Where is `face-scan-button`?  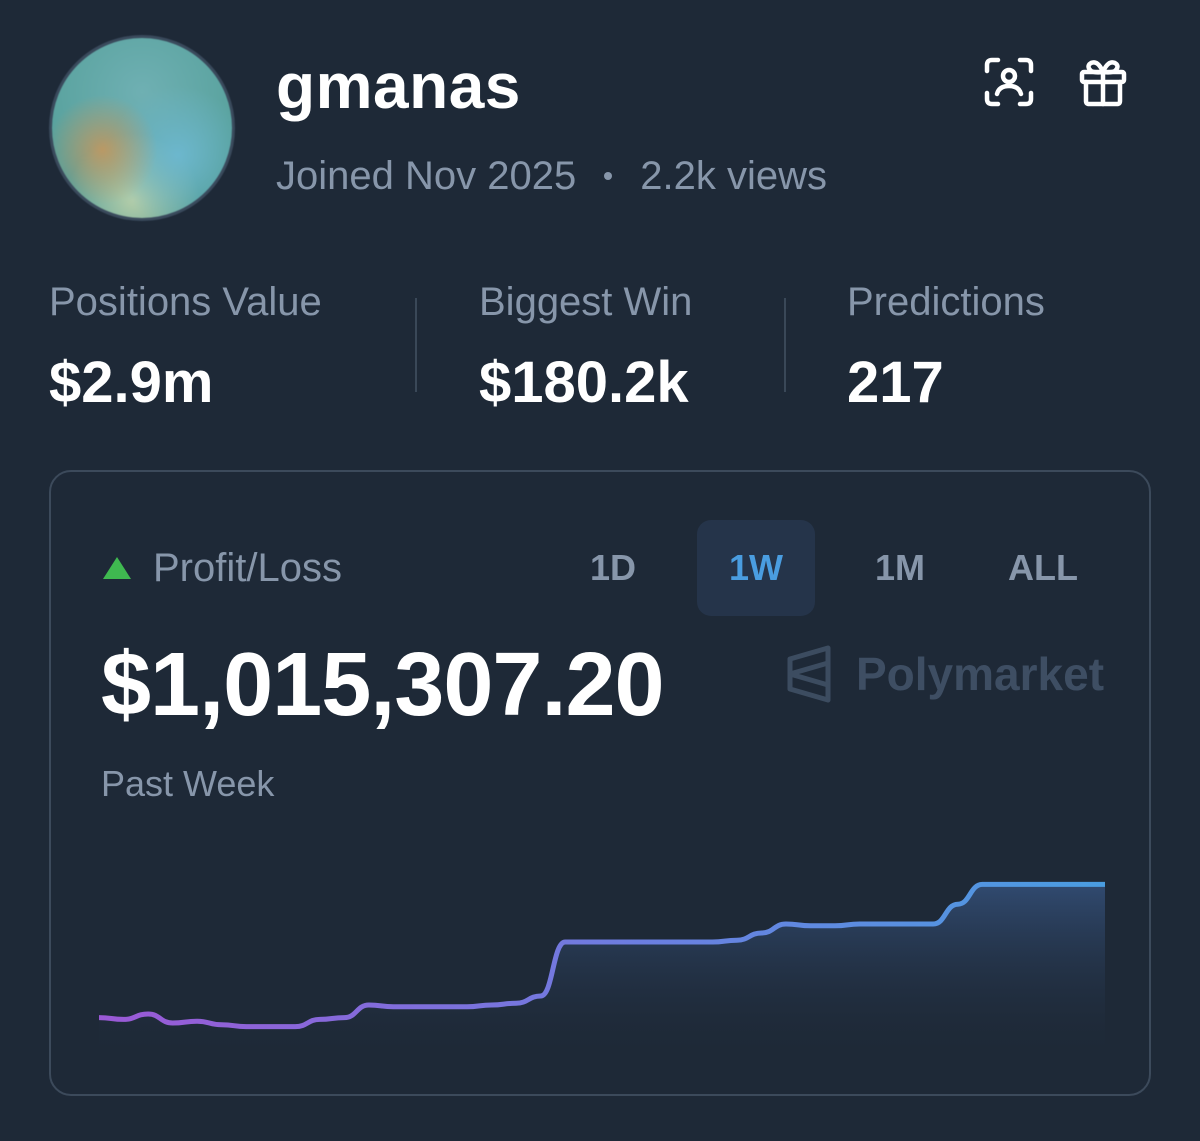 face-scan-button is located at coordinates (1009, 82).